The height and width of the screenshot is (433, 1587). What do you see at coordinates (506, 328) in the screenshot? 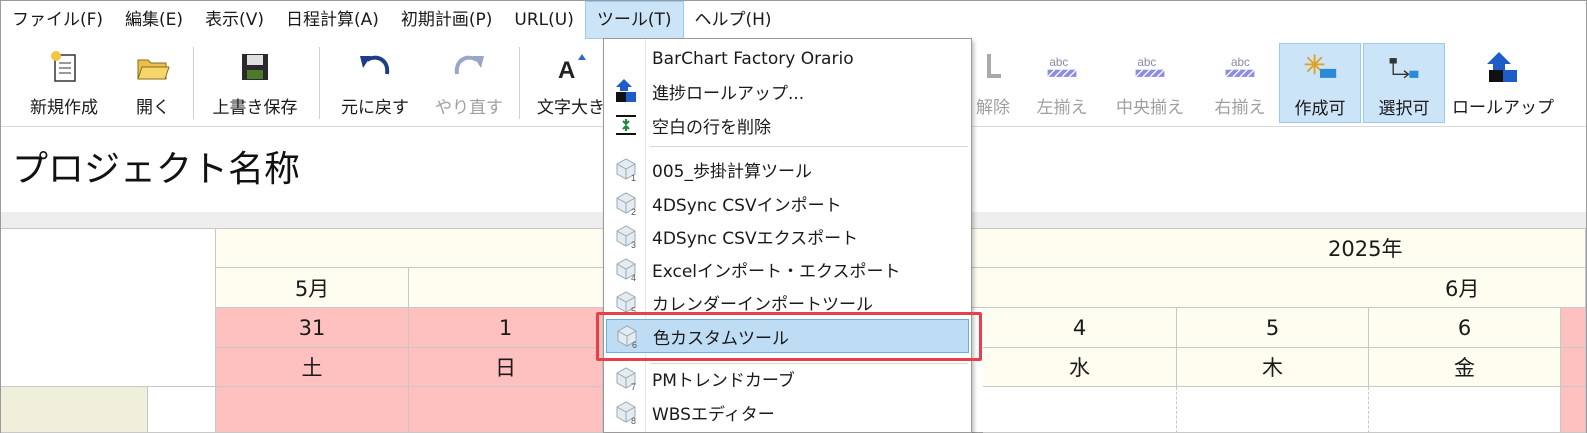
I see `day-cell: 1` at bounding box center [506, 328].